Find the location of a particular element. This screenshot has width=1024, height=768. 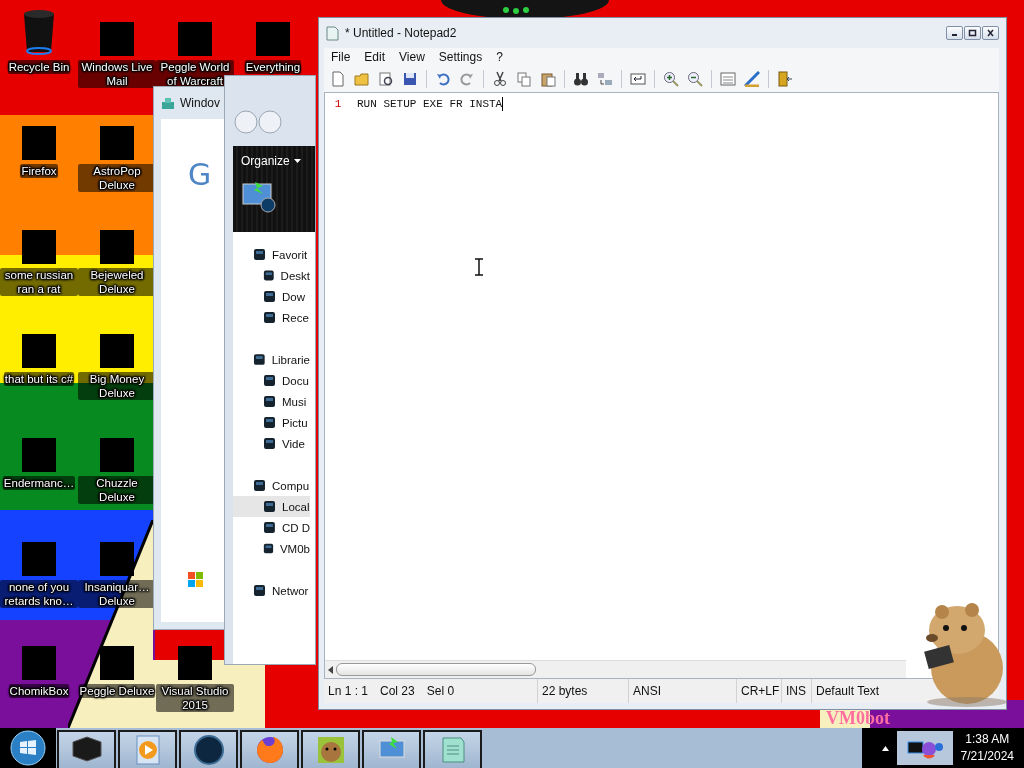

exit-door-icon is located at coordinates (785, 79).